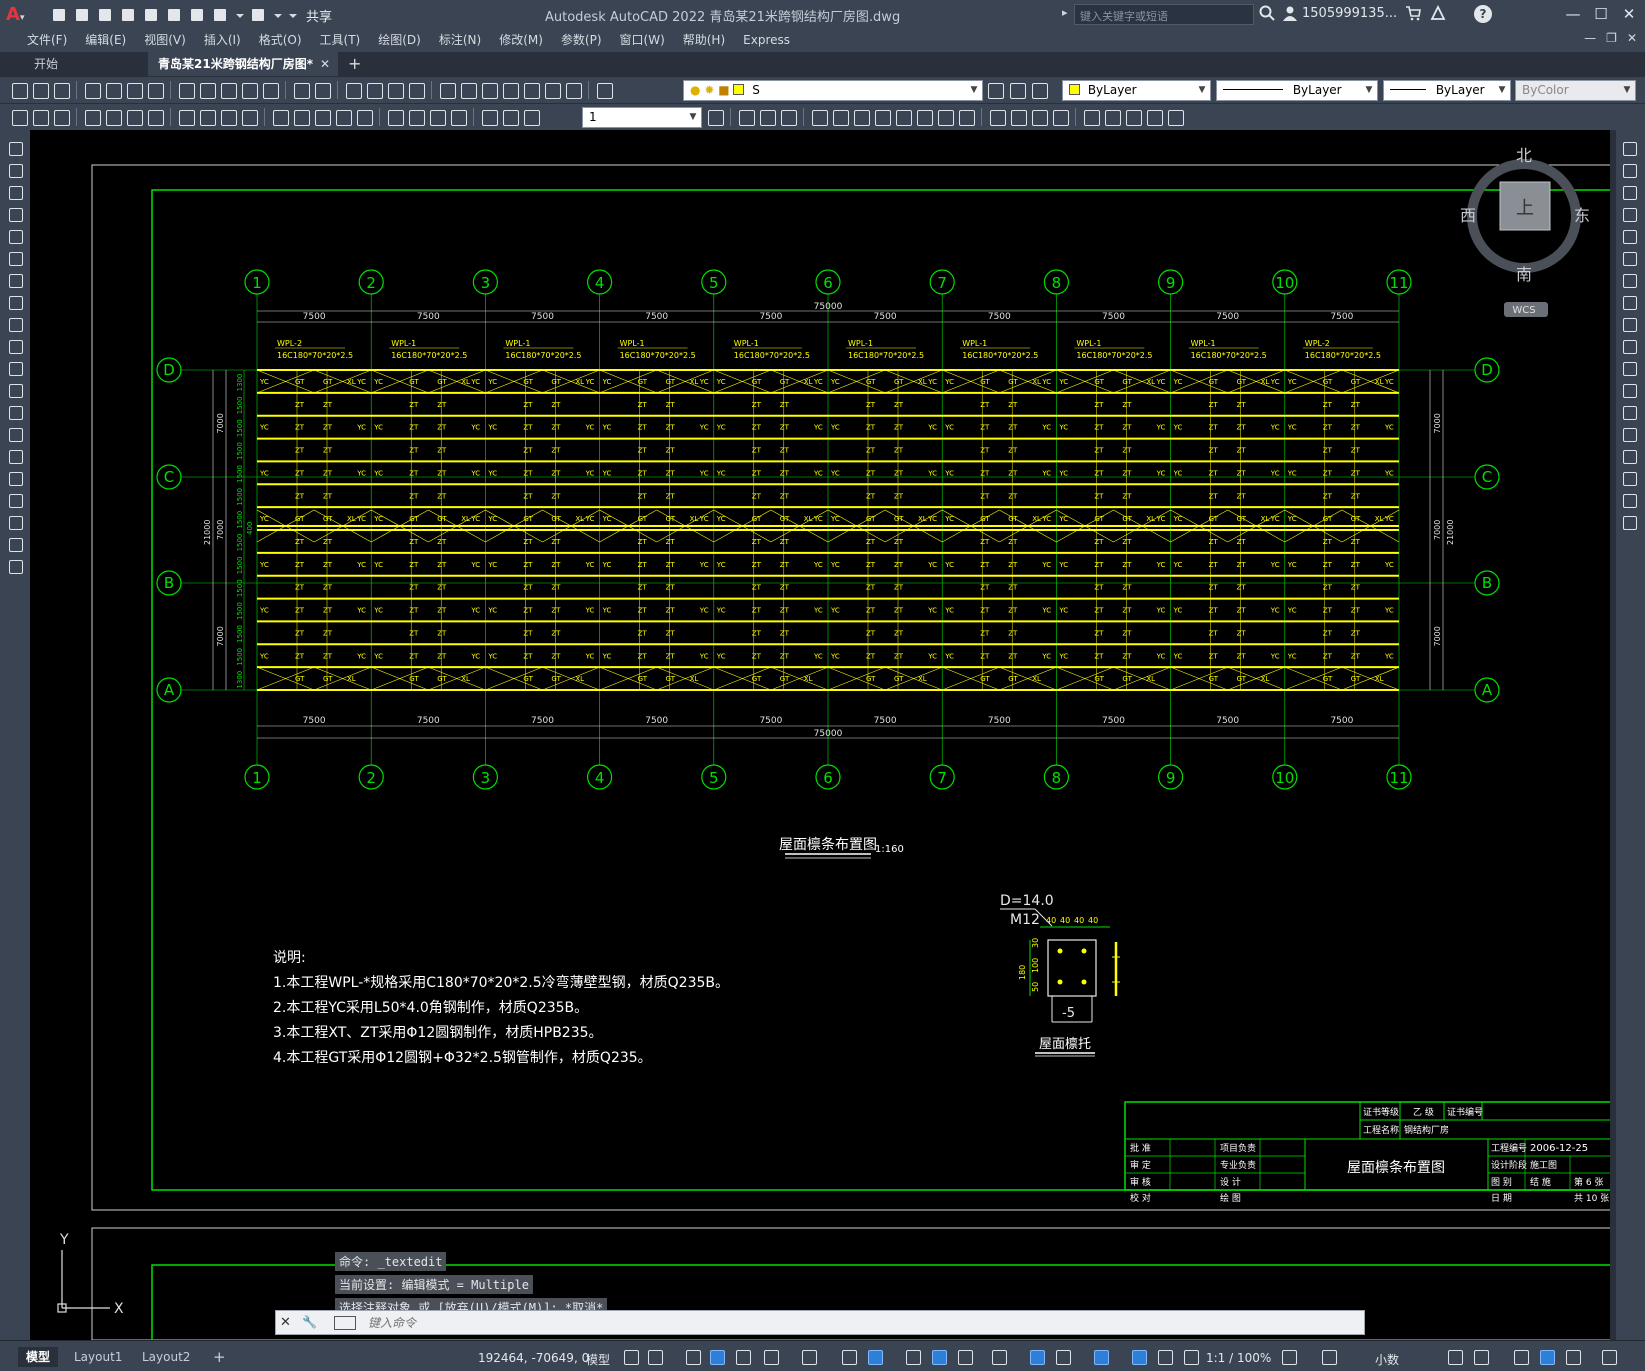  Describe the element at coordinates (1290, 13) in the screenshot. I see `user-icon` at that location.